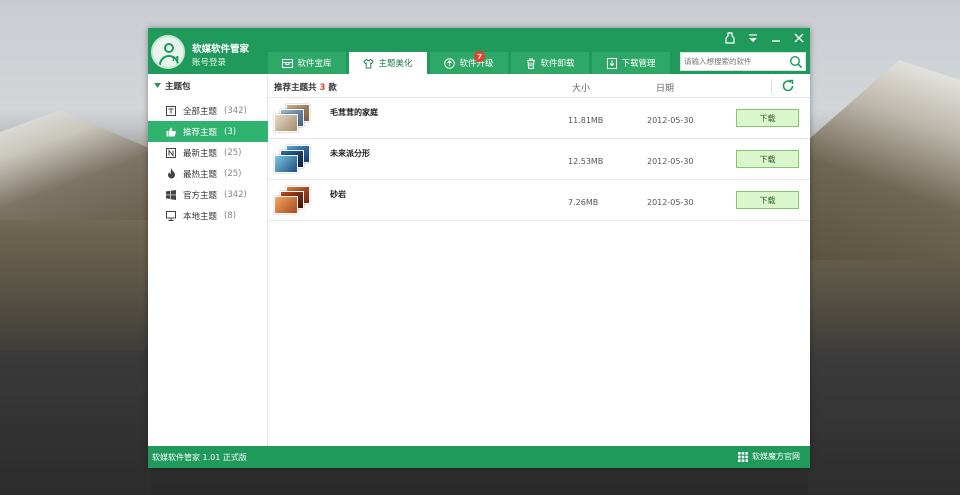 The image size is (960, 495). I want to click on search-input, so click(733, 61).